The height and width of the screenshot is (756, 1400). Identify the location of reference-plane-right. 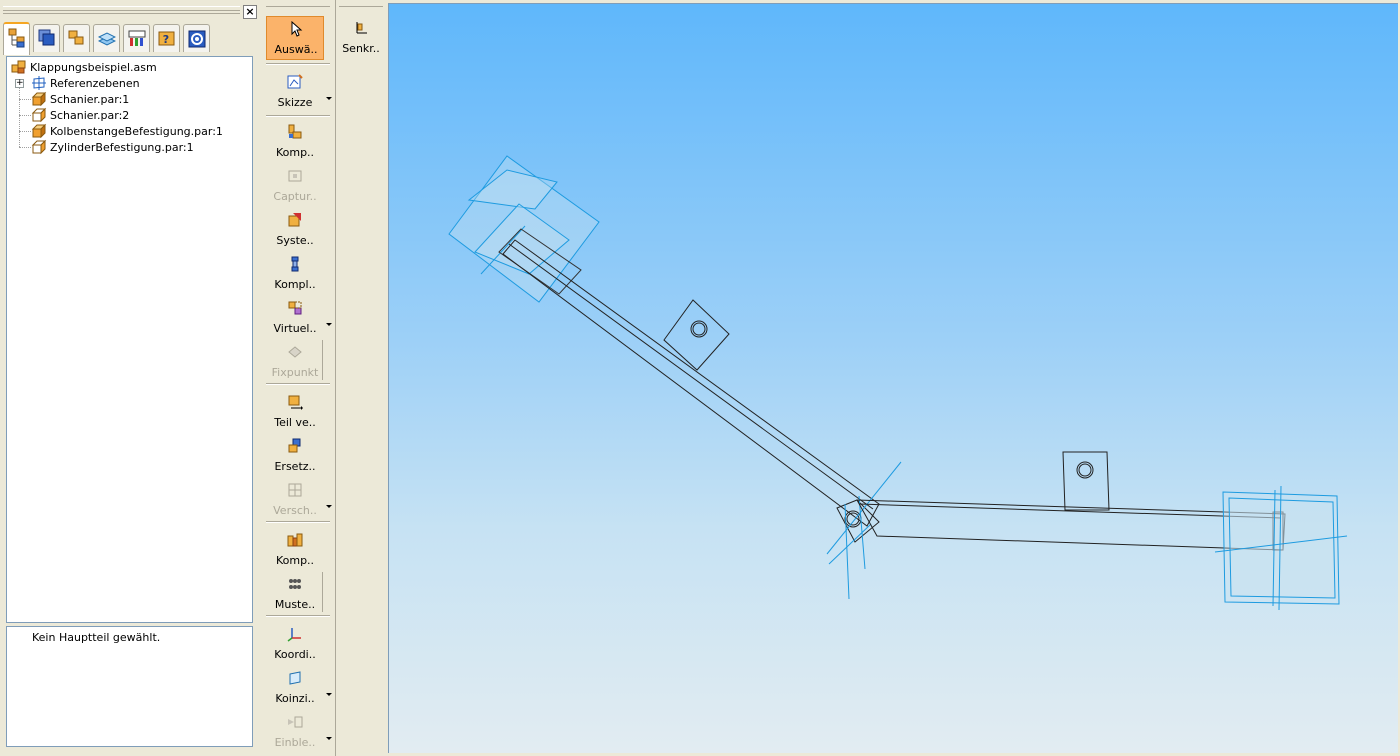
(1281, 548).